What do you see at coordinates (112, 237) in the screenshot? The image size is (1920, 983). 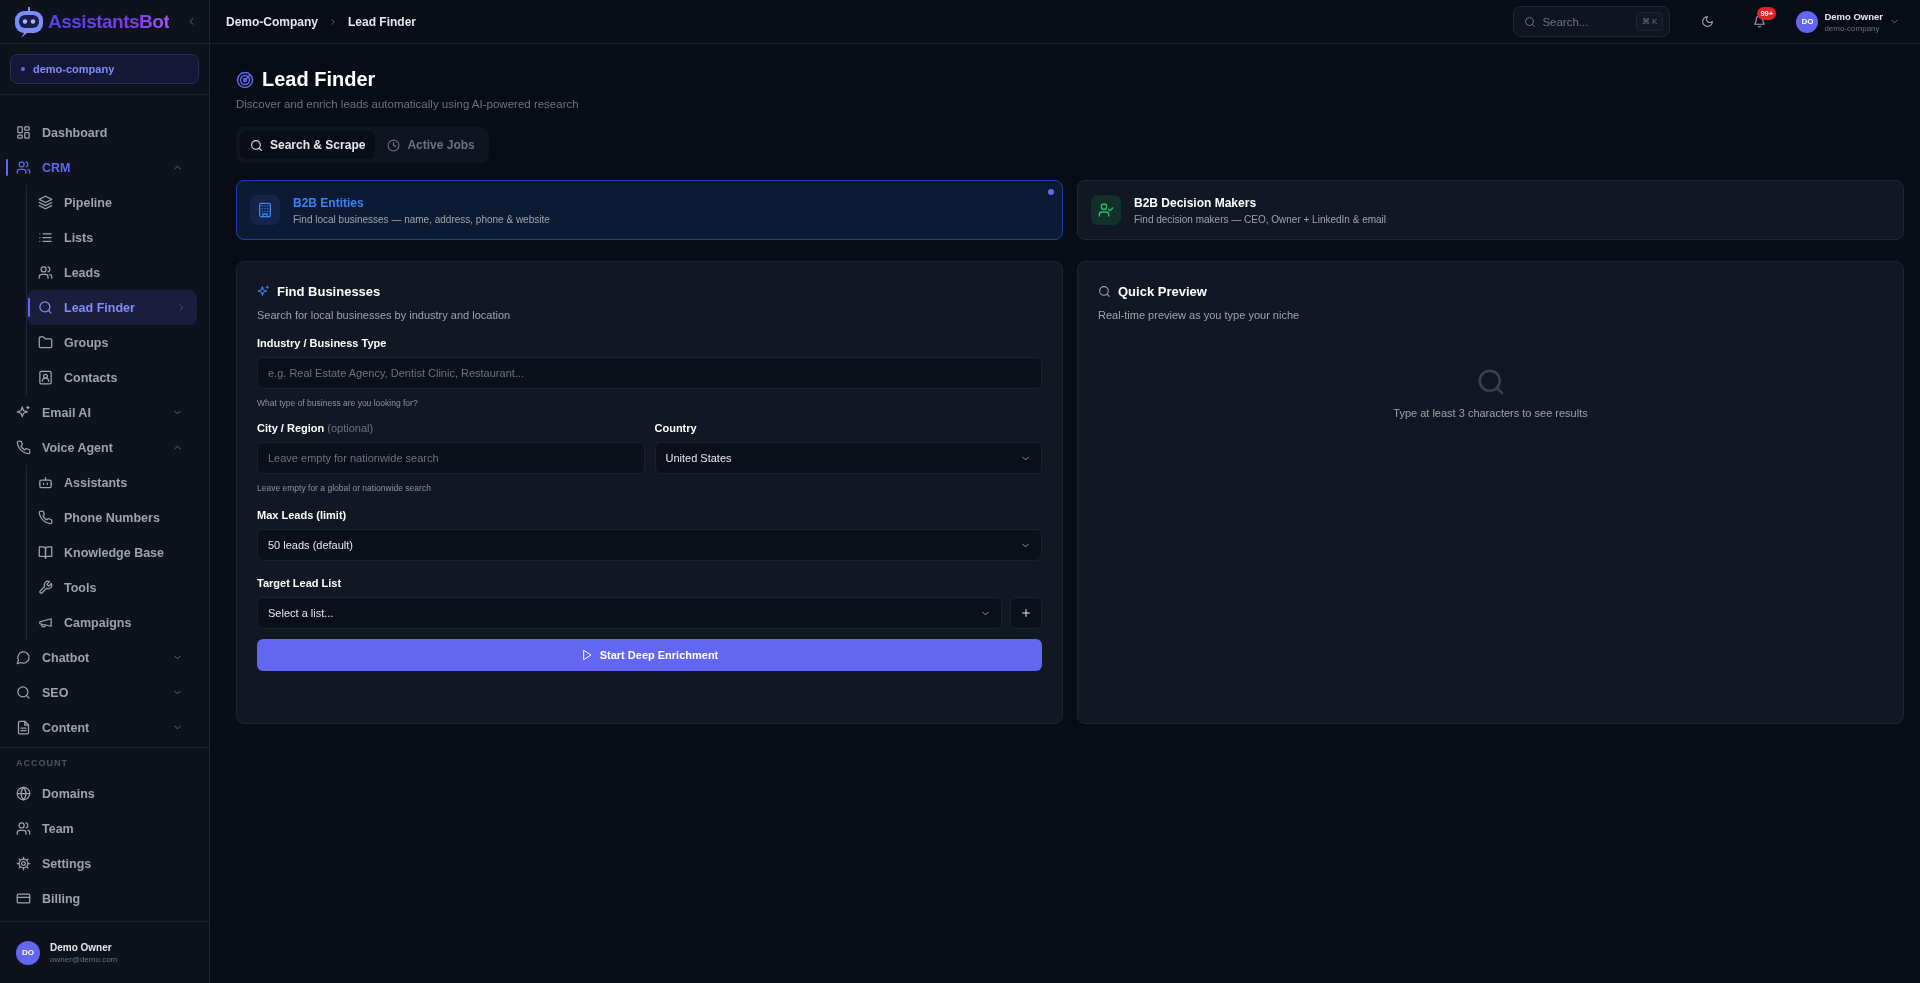 I see `nav-item: Lists` at bounding box center [112, 237].